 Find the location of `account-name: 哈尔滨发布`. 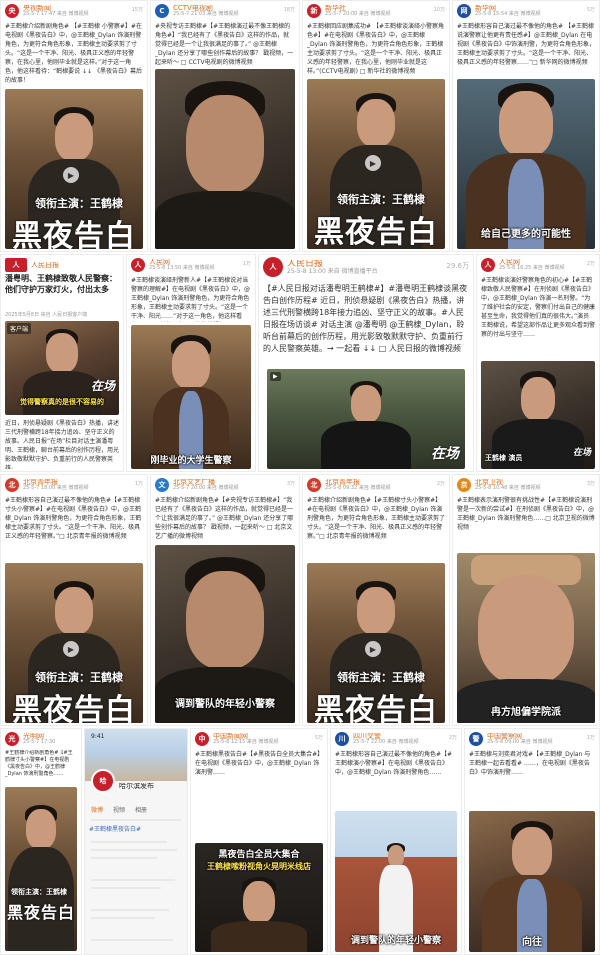

account-name: 哈尔滨发布 is located at coordinates (136, 786).